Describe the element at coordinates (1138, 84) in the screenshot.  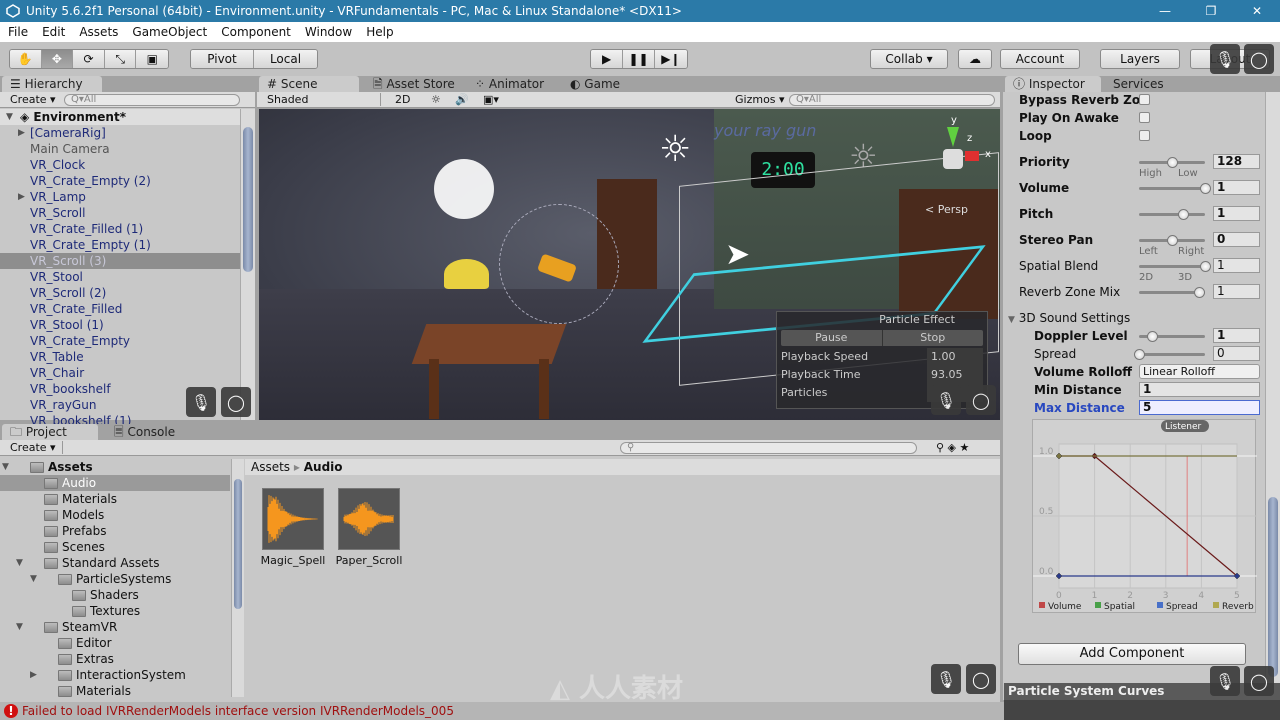
I see `tab-services: Services` at that location.